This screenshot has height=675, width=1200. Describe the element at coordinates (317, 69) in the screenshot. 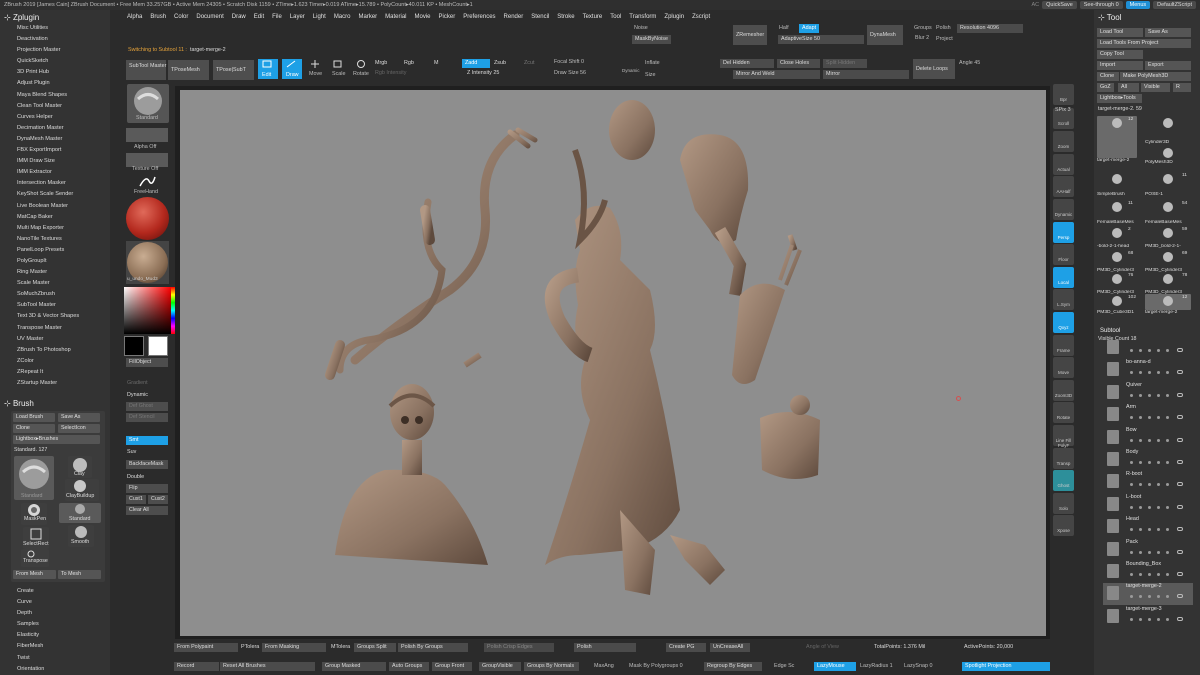

I see `move-button: Move` at that location.